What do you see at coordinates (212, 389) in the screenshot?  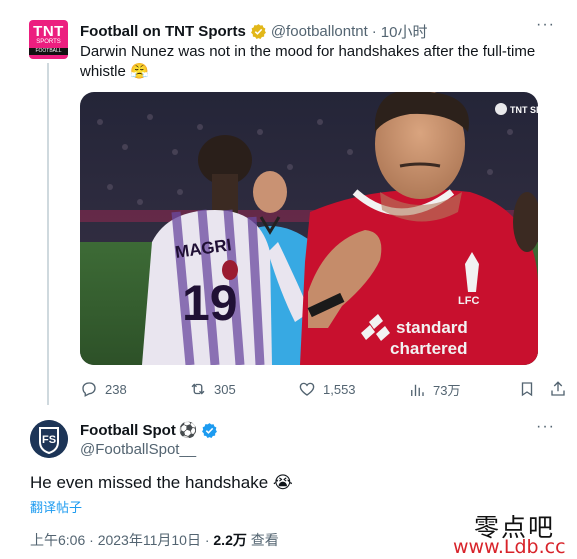 I see `repost-button: 305` at bounding box center [212, 389].